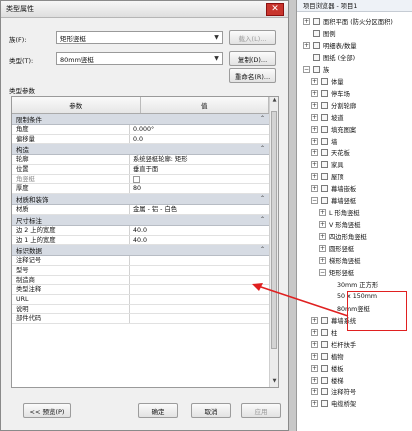 The height and width of the screenshot is (431, 412). What do you see at coordinates (348, 21) in the screenshot?
I see `tree-item: + 面积平面 (防火分区面积)` at bounding box center [348, 21].